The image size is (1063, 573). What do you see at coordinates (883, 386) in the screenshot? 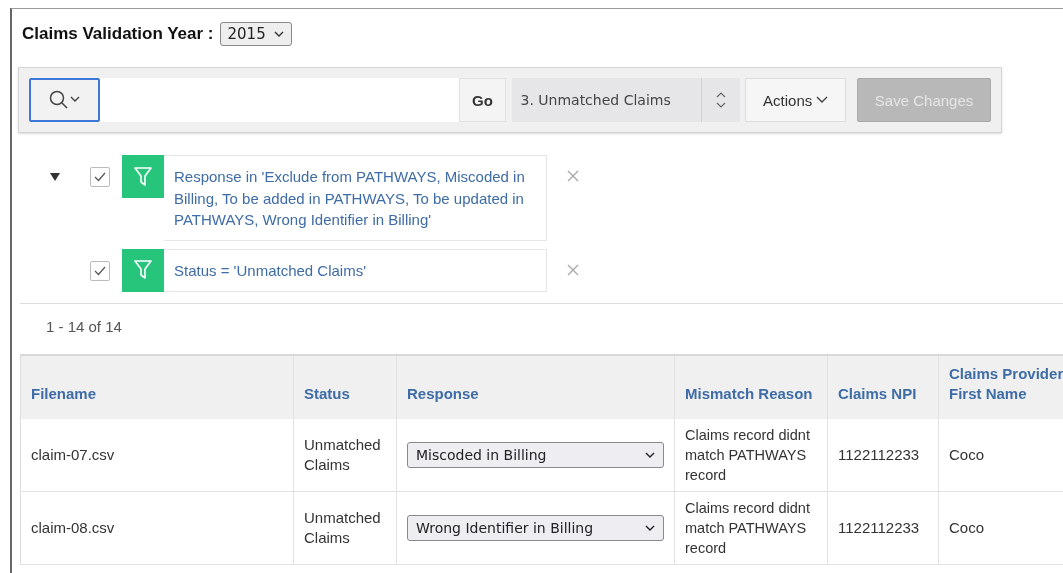
I see `column-header: Claims NPI` at bounding box center [883, 386].